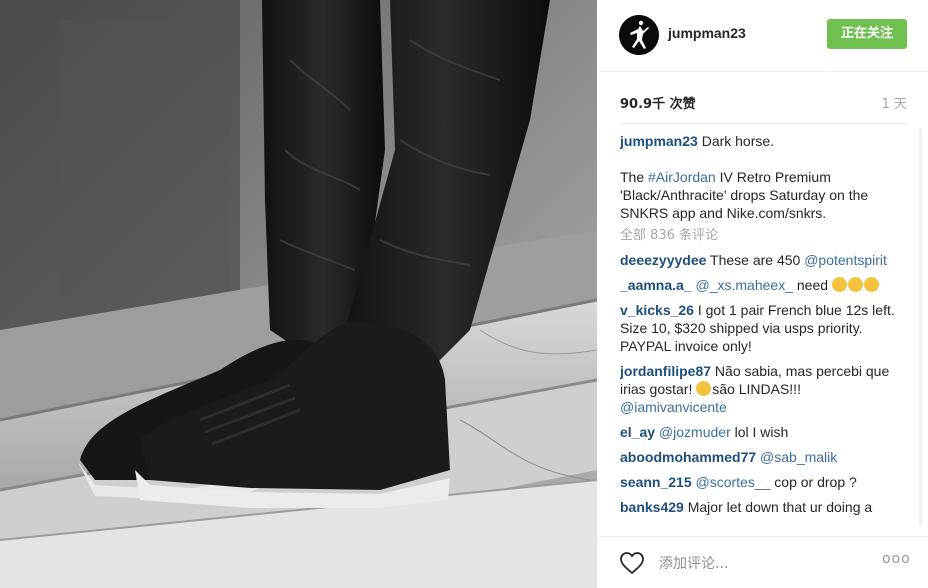 The width and height of the screenshot is (928, 588). I want to click on jumpman-logo-icon, so click(639, 35).